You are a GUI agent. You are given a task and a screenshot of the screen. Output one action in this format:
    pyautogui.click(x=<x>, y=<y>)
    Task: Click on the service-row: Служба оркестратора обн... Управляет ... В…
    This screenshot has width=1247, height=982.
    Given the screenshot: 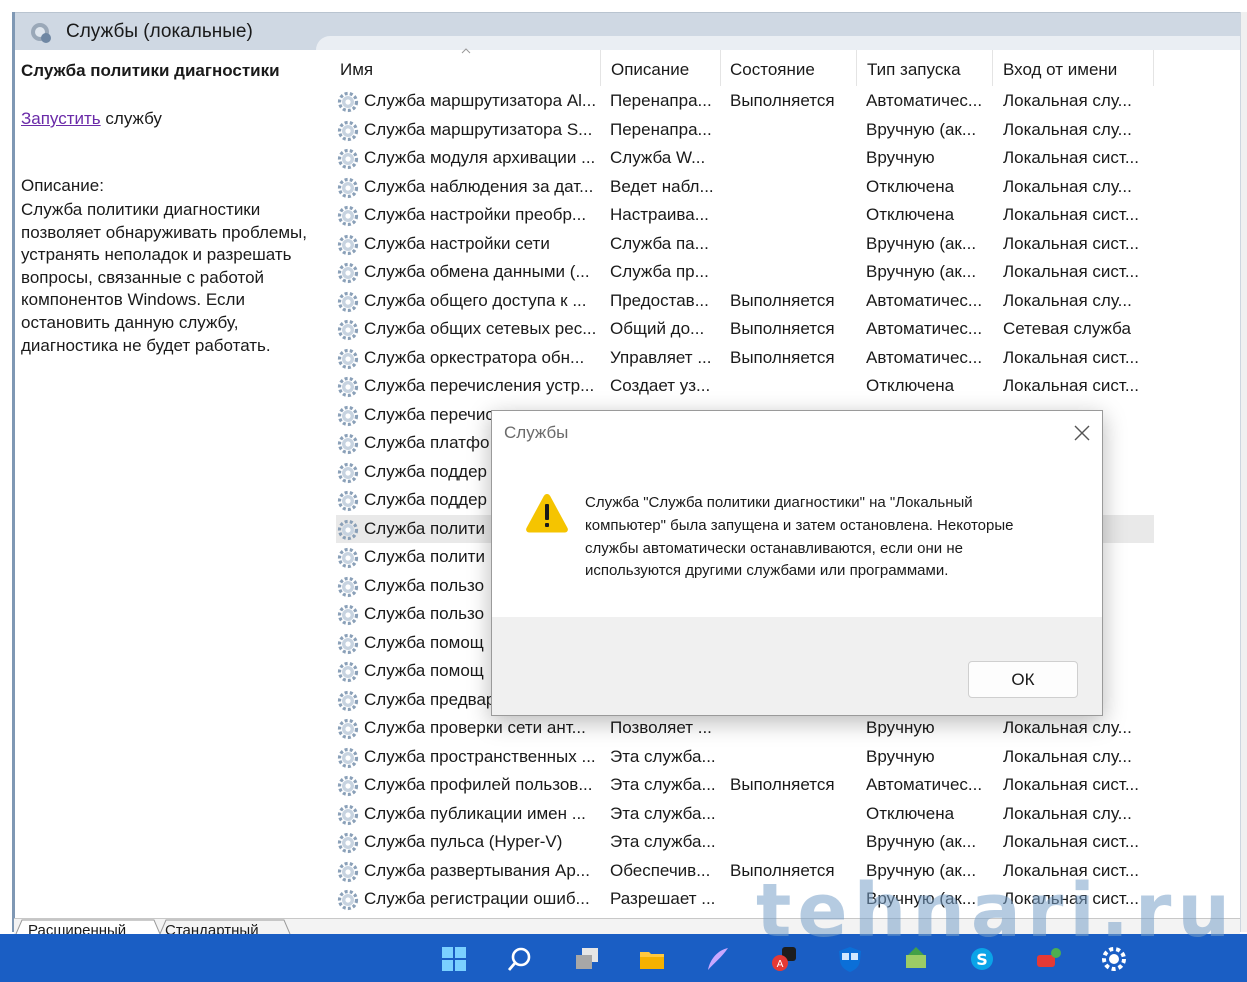 What is the action you would take?
    pyautogui.click(x=745, y=358)
    